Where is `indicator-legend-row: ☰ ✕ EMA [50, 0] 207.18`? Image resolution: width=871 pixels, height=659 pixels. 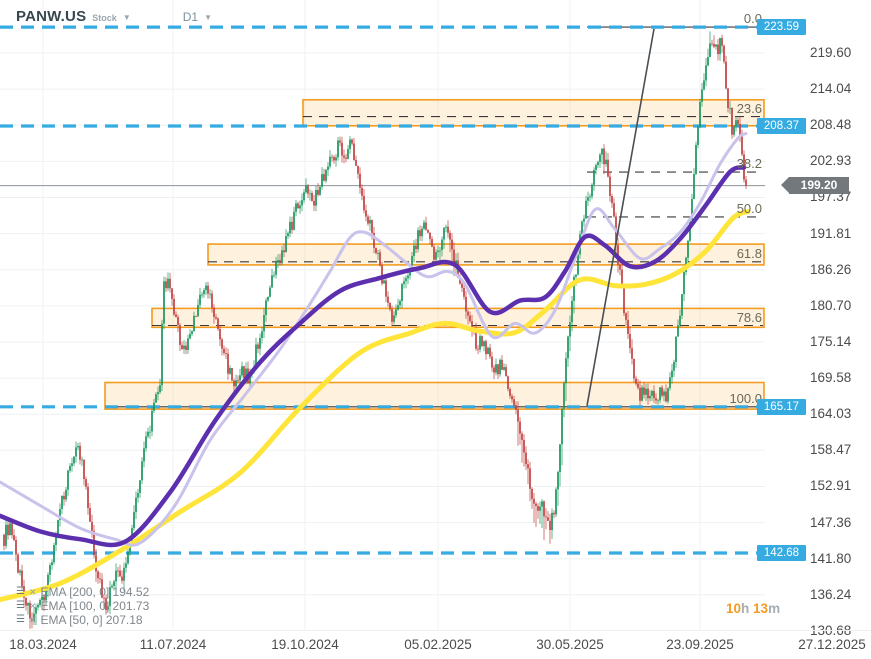 indicator-legend-row: ☰ ✕ EMA [50, 0] 207.18 is located at coordinates (82, 620).